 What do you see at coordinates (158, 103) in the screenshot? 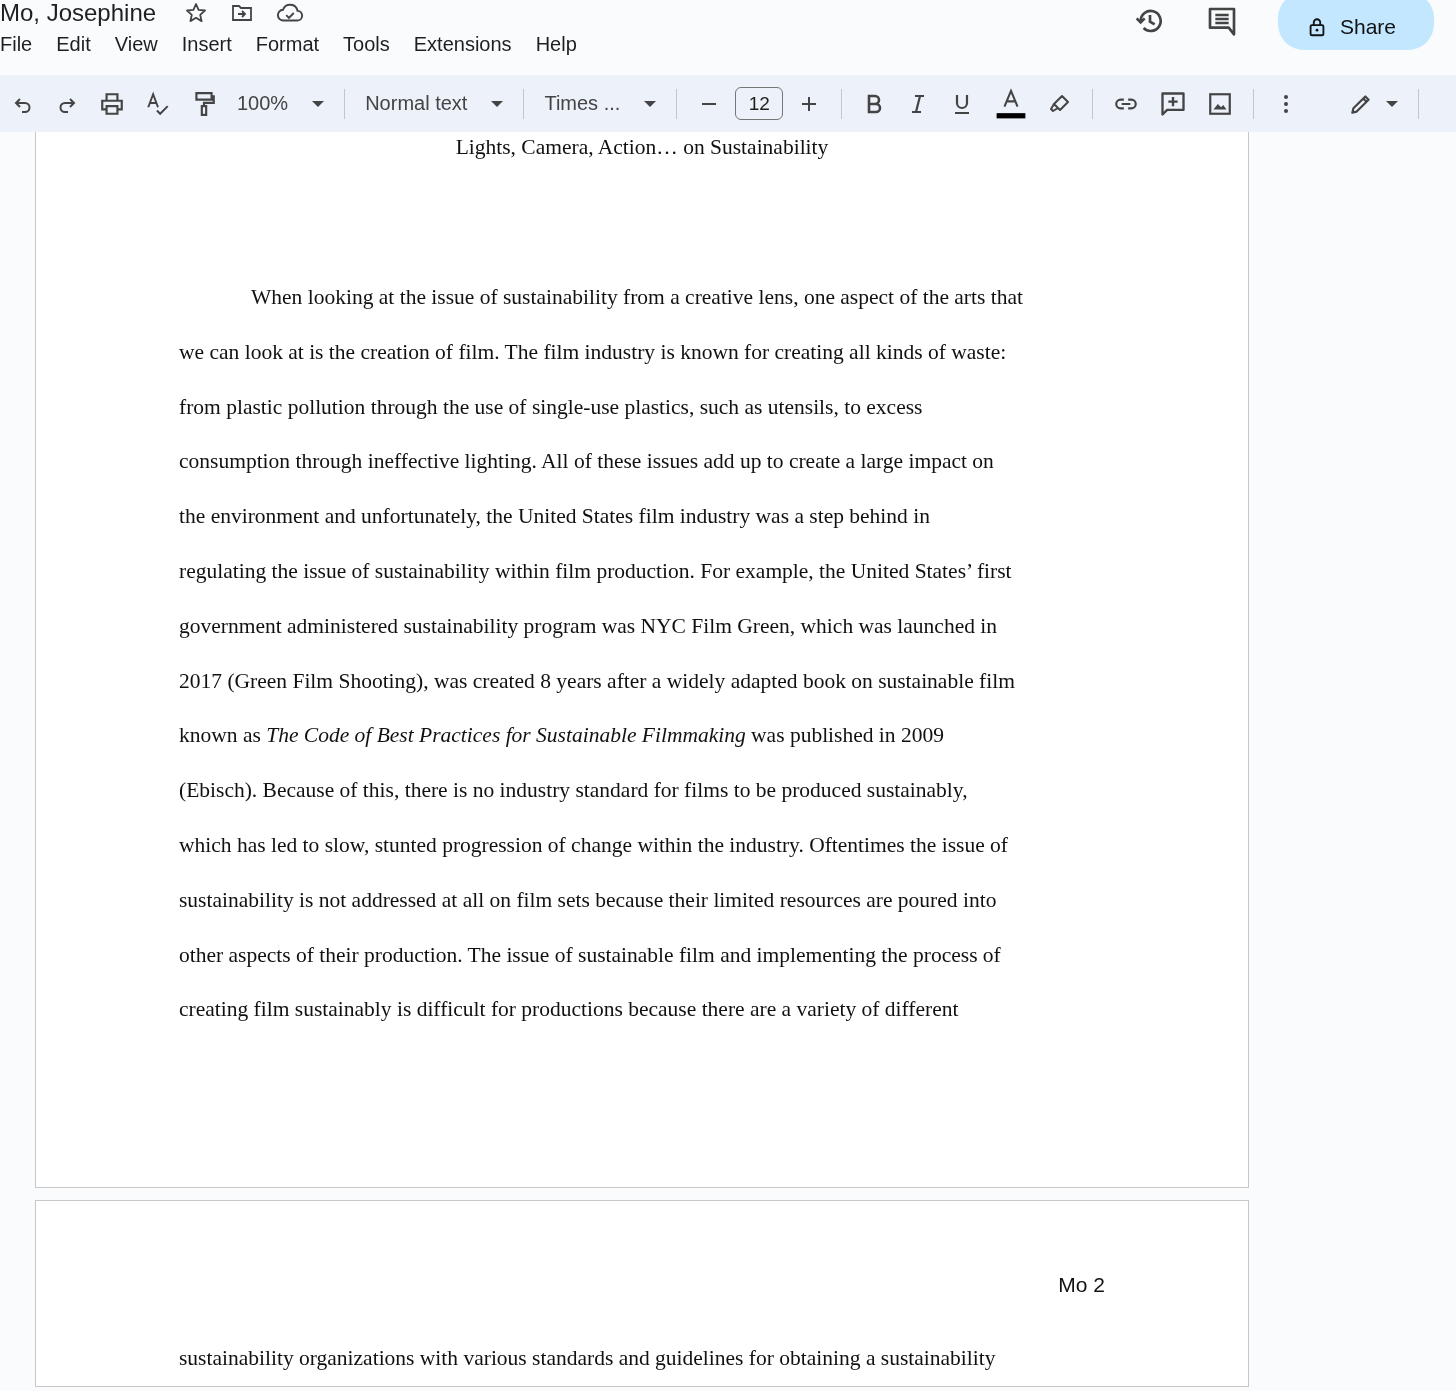
I see `spellcheck-icon` at bounding box center [158, 103].